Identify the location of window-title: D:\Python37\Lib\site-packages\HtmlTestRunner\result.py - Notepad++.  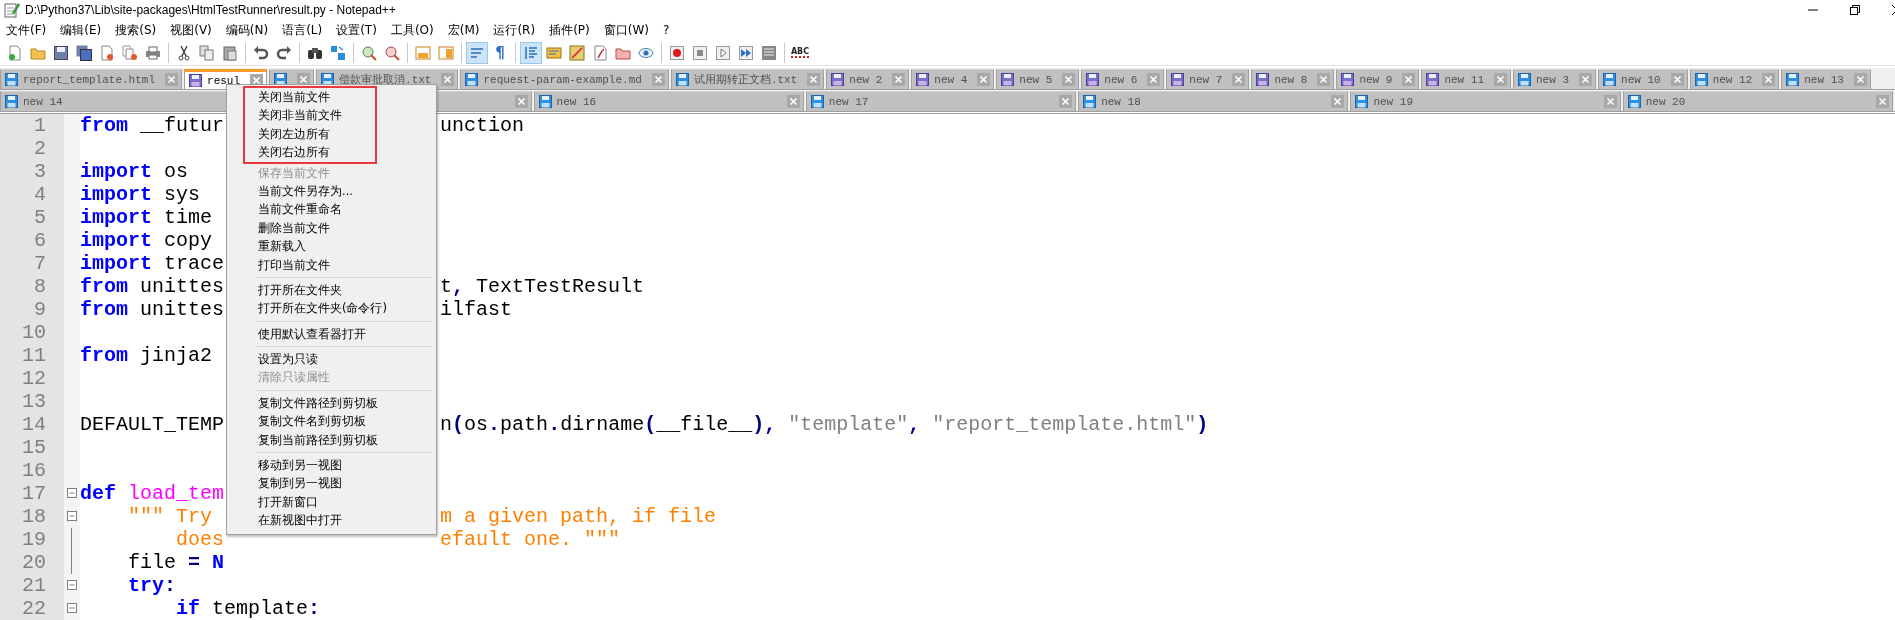
(210, 10).